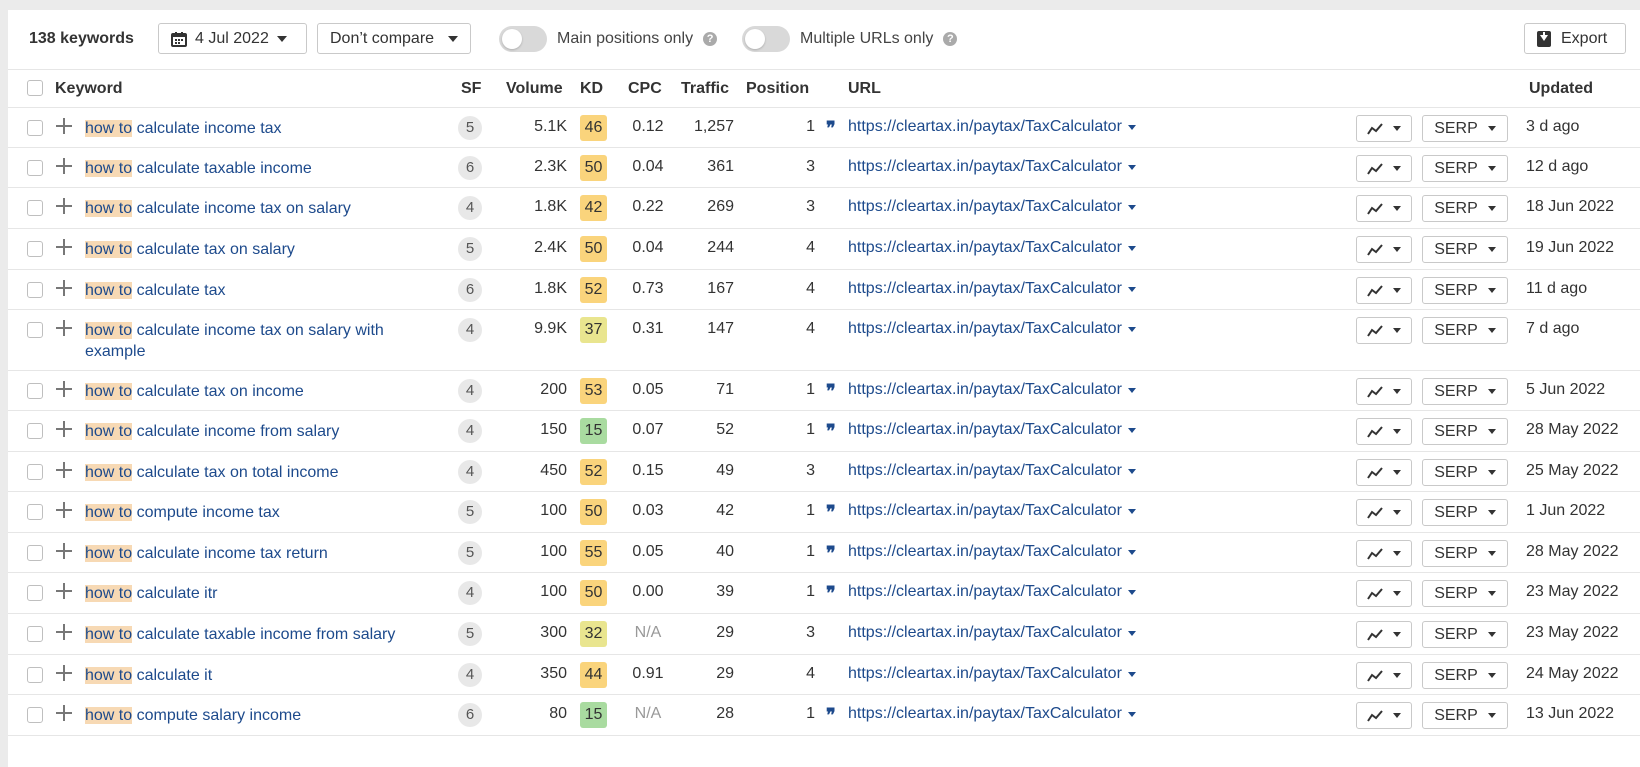 The height and width of the screenshot is (767, 1640). What do you see at coordinates (255, 391) in the screenshot?
I see `keyword-link: how to calculate tax on income` at bounding box center [255, 391].